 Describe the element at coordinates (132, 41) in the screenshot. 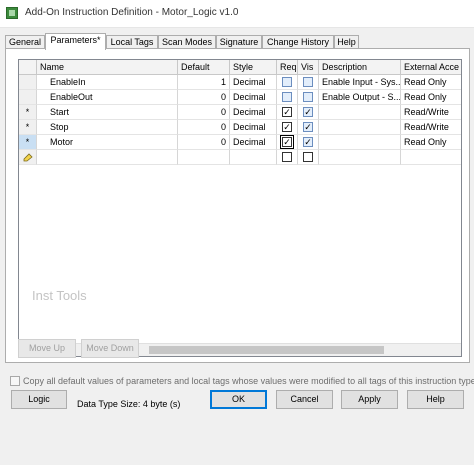

I see `tab-local-tags: Local Tags` at that location.